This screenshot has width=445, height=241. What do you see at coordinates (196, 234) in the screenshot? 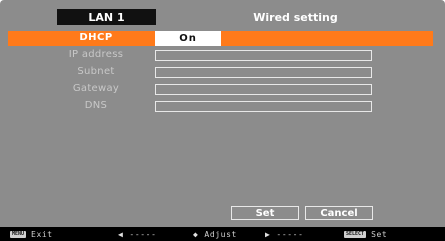
I see `updown-arrow-icon: ◆` at bounding box center [196, 234].